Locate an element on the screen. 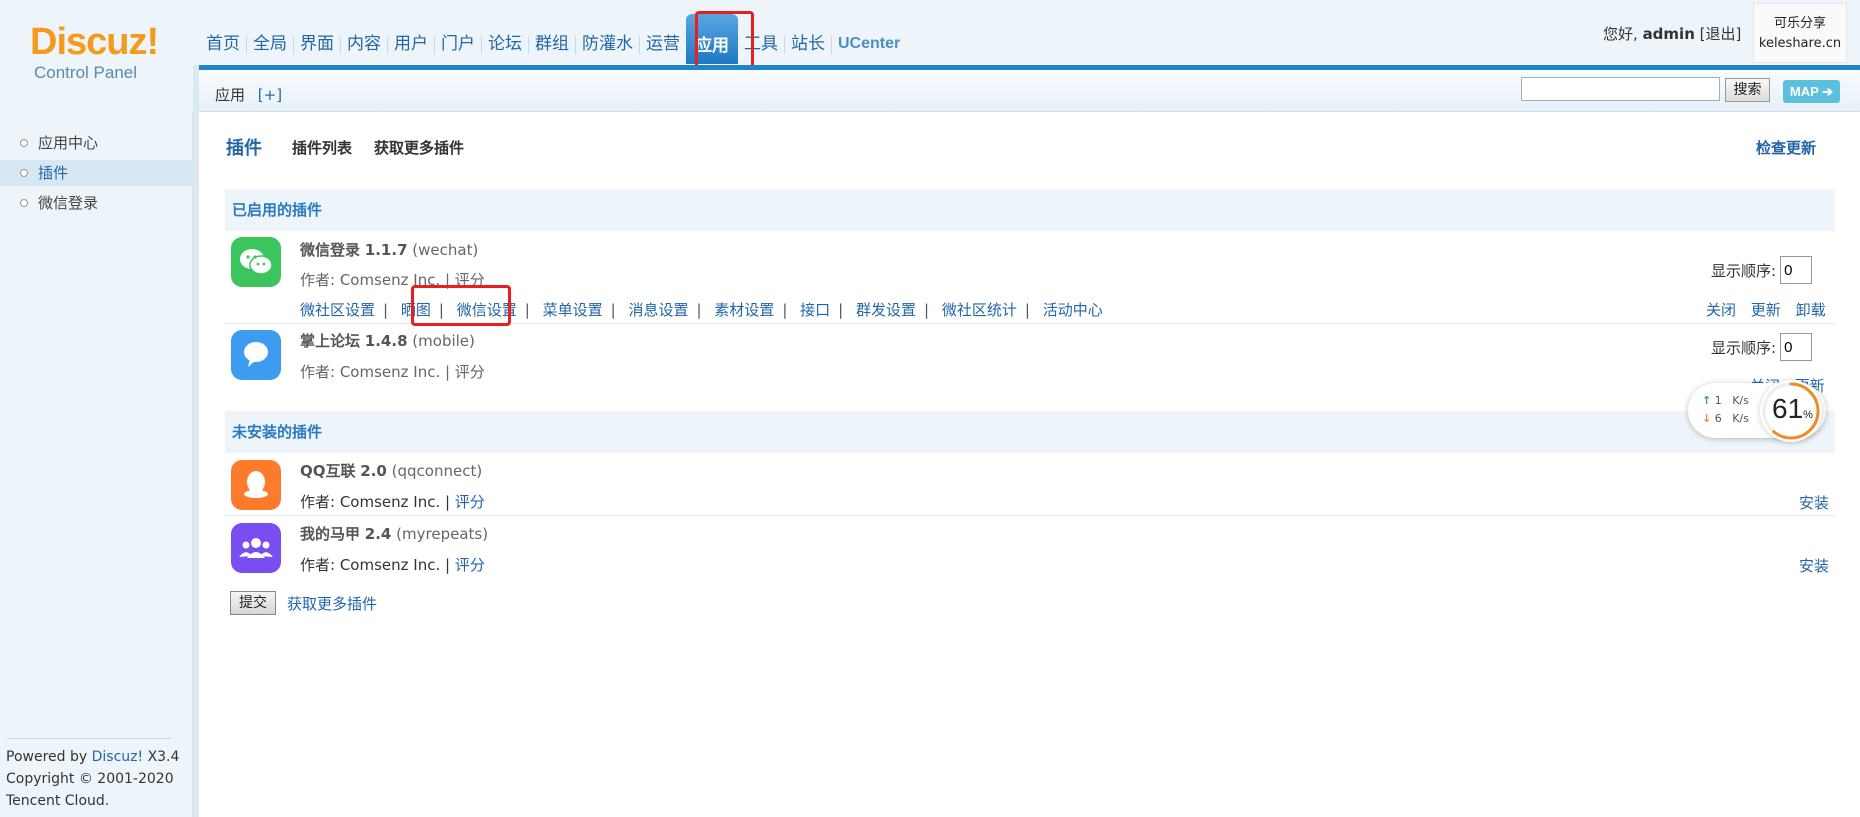 The height and width of the screenshot is (817, 1860). footer-brand-link: Discuz! is located at coordinates (118, 757).